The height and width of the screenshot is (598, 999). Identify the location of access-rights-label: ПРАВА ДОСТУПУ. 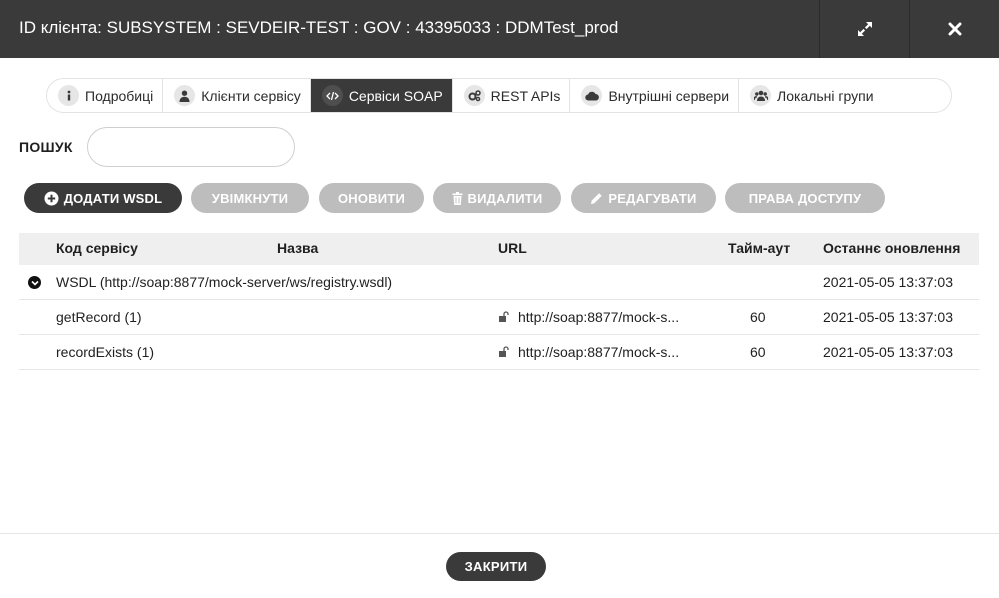
(805, 198).